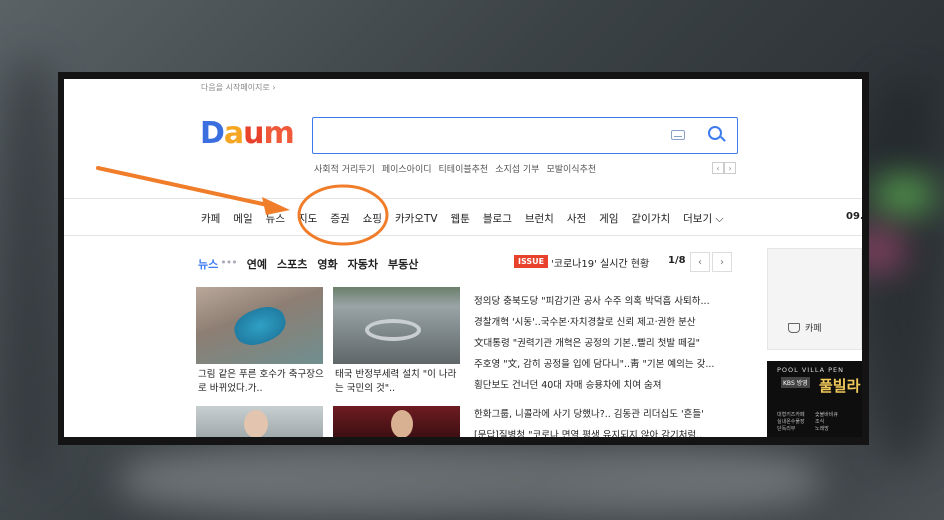 Image resolution: width=944 pixels, height=520 pixels. I want to click on logo-letter-u: u, so click(253, 133).